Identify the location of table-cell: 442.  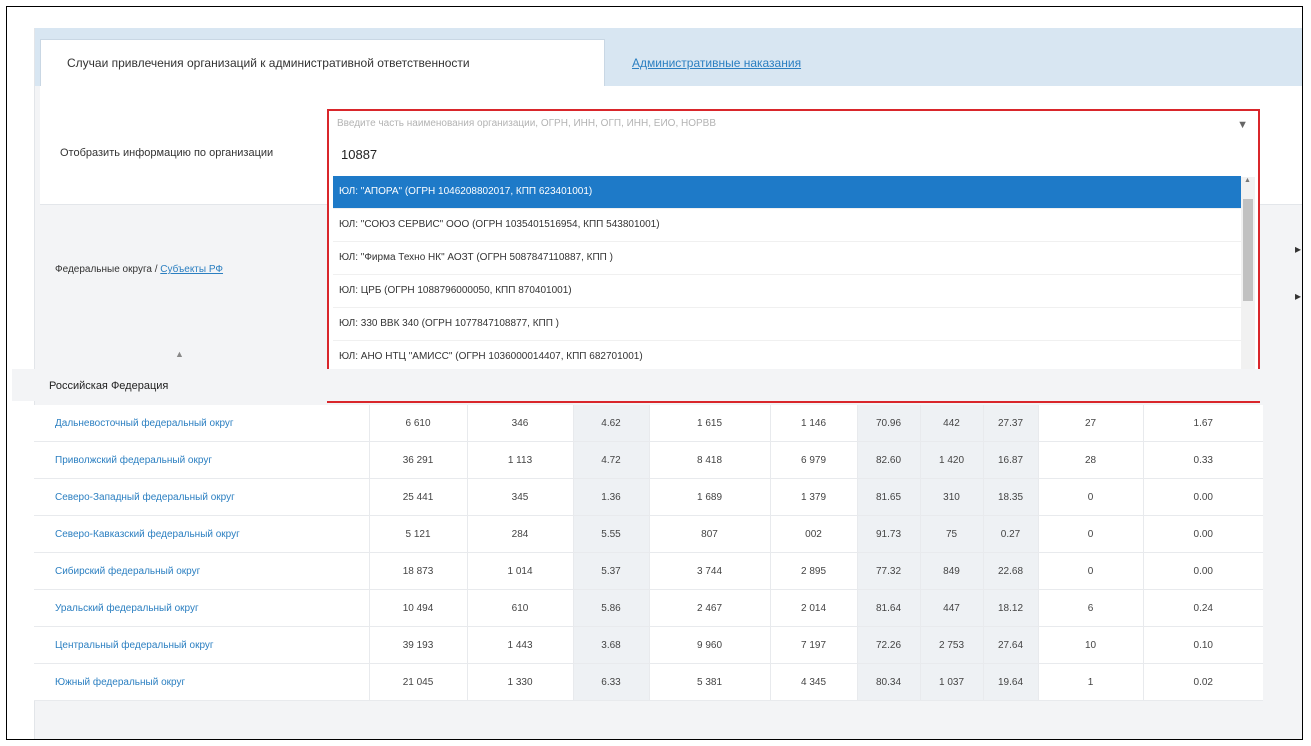
(951, 423).